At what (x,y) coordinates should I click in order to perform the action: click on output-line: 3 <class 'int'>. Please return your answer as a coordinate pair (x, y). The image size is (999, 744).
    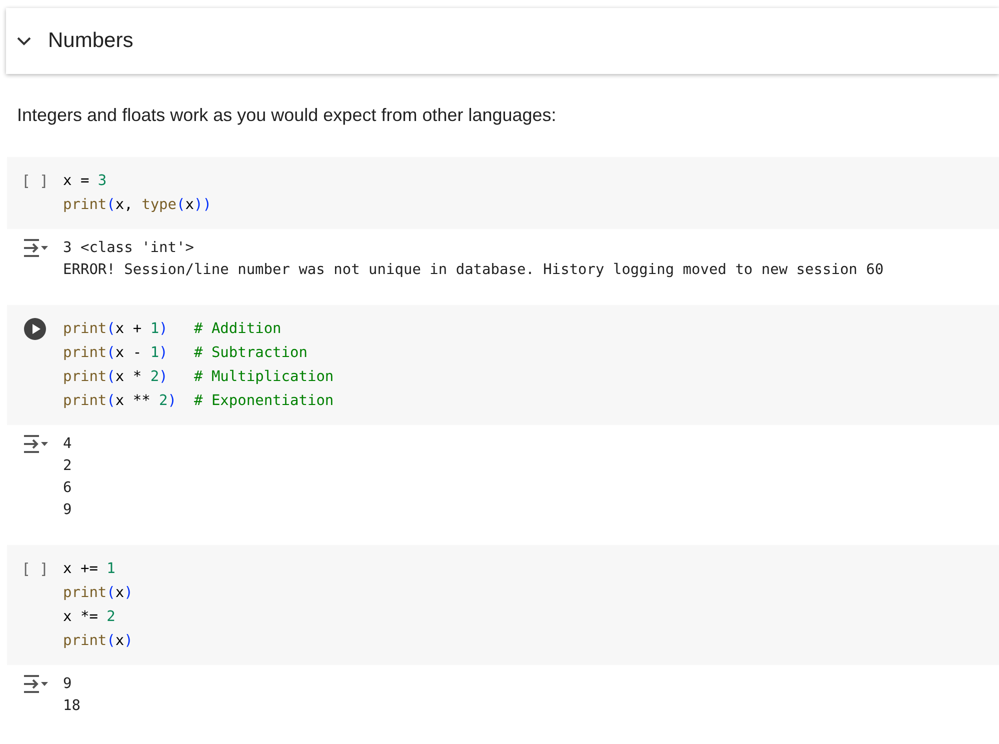
    Looking at the image, I should click on (129, 248).